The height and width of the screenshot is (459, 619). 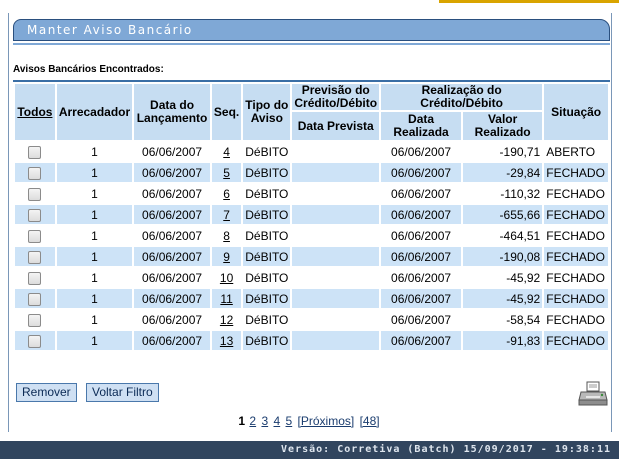 I want to click on cell-seq: 8, so click(x=226, y=235).